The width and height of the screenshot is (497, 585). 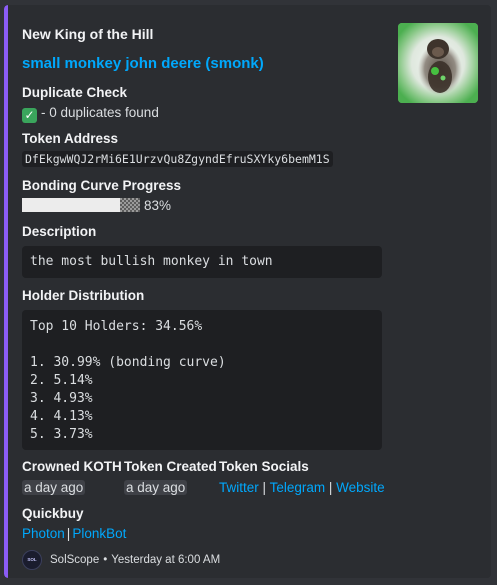 I want to click on progress-fill, so click(x=71, y=205).